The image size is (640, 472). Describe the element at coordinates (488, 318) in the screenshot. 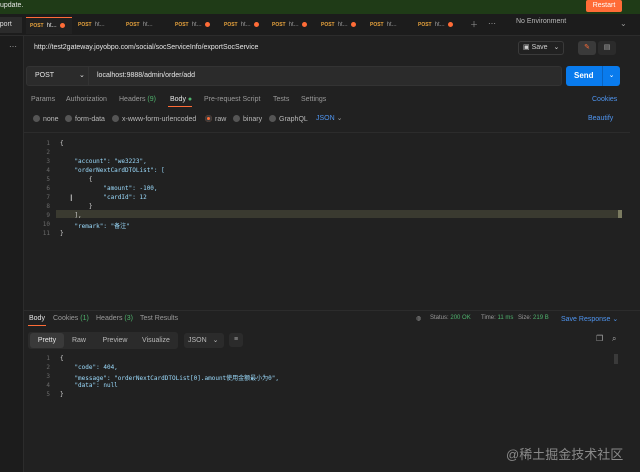

I see `time-label: Time:` at that location.